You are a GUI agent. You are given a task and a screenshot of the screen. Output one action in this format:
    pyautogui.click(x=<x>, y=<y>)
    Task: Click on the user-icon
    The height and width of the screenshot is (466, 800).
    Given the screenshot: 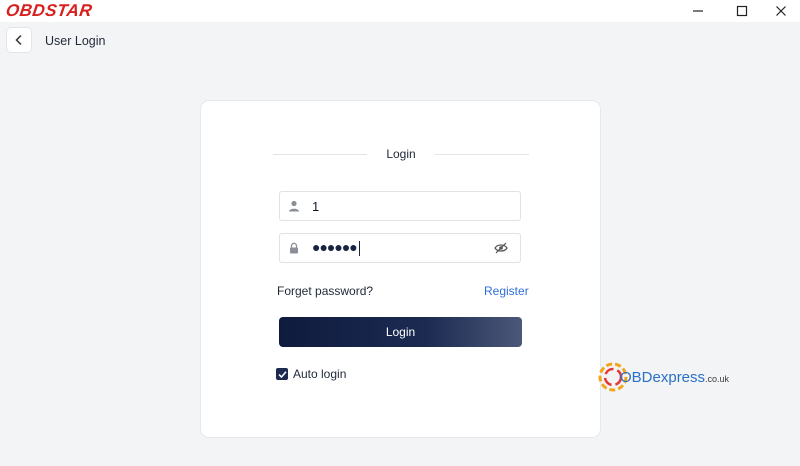 What is the action you would take?
    pyautogui.click(x=294, y=206)
    